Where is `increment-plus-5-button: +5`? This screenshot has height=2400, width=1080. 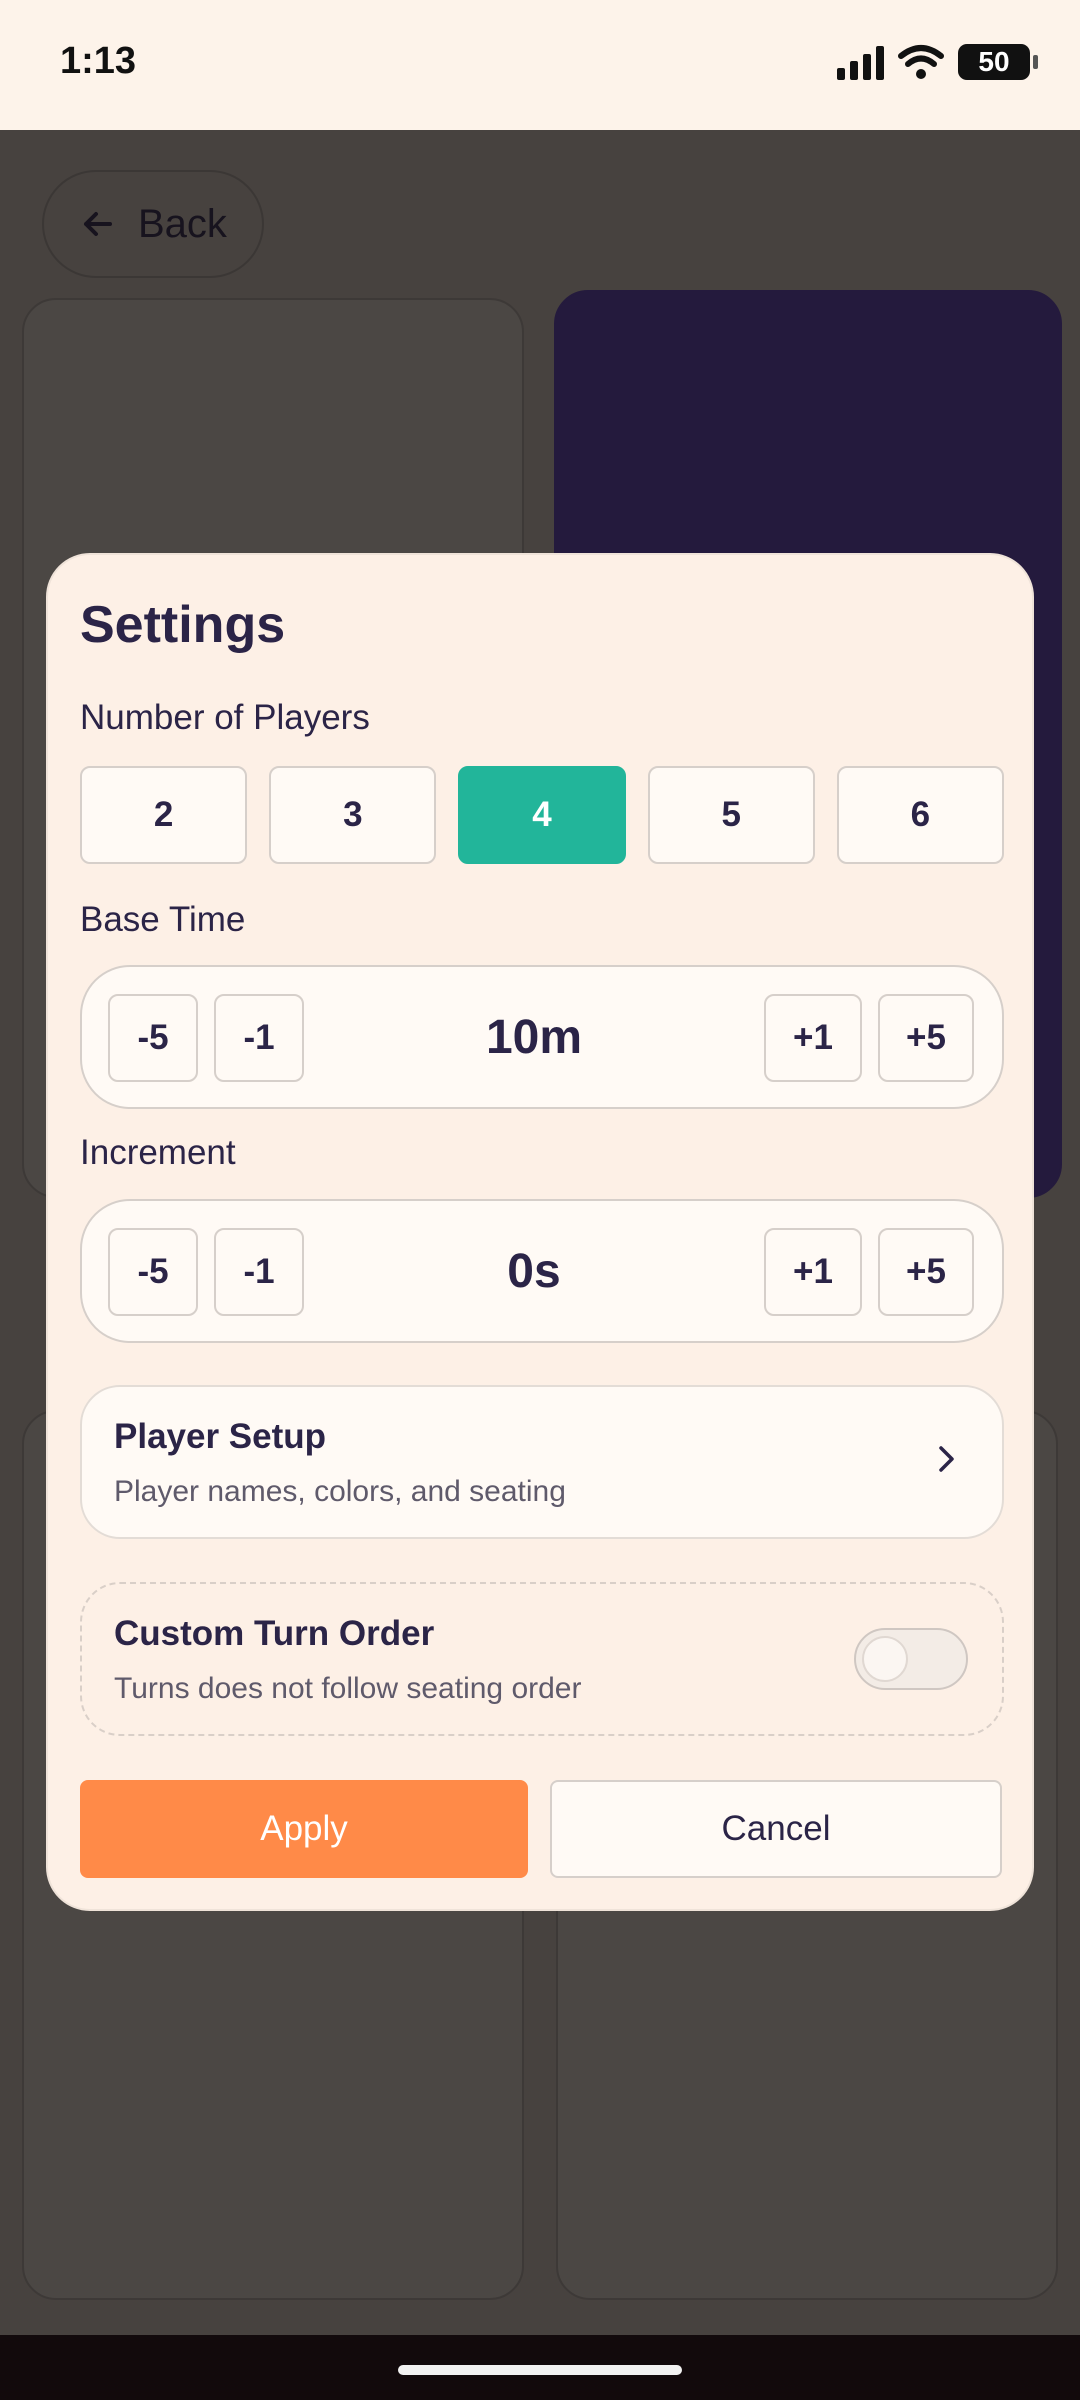
increment-plus-5-button: +5 is located at coordinates (926, 1272).